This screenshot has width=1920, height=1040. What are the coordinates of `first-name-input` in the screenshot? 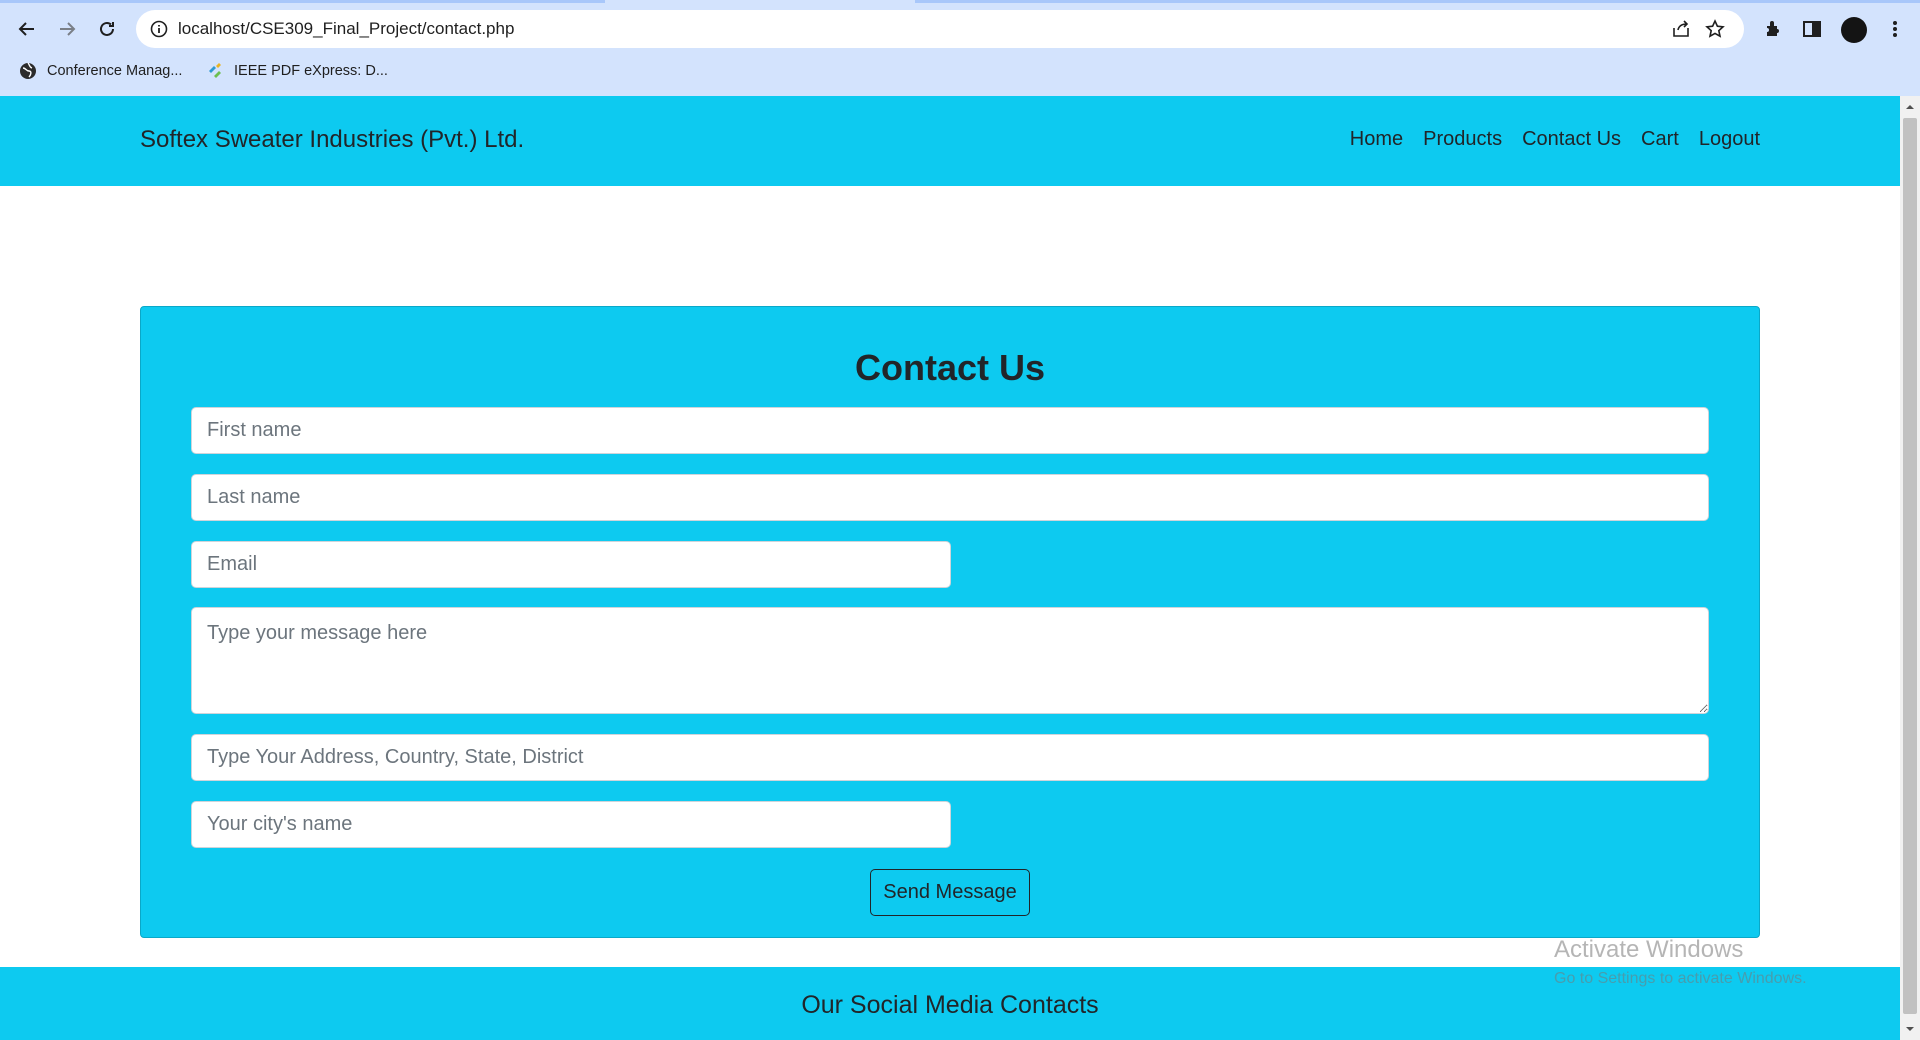 It's located at (950, 430).